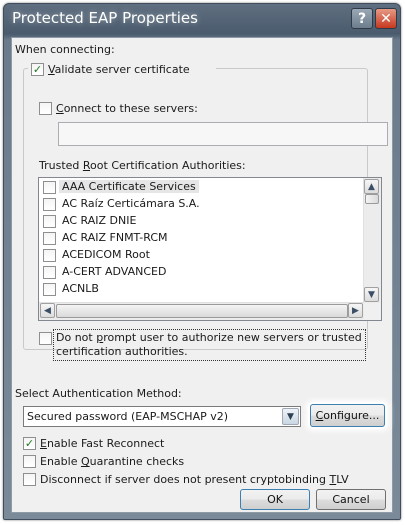 Image resolution: width=405 pixels, height=525 pixels. I want to click on close-icon: ✕, so click(386, 18).